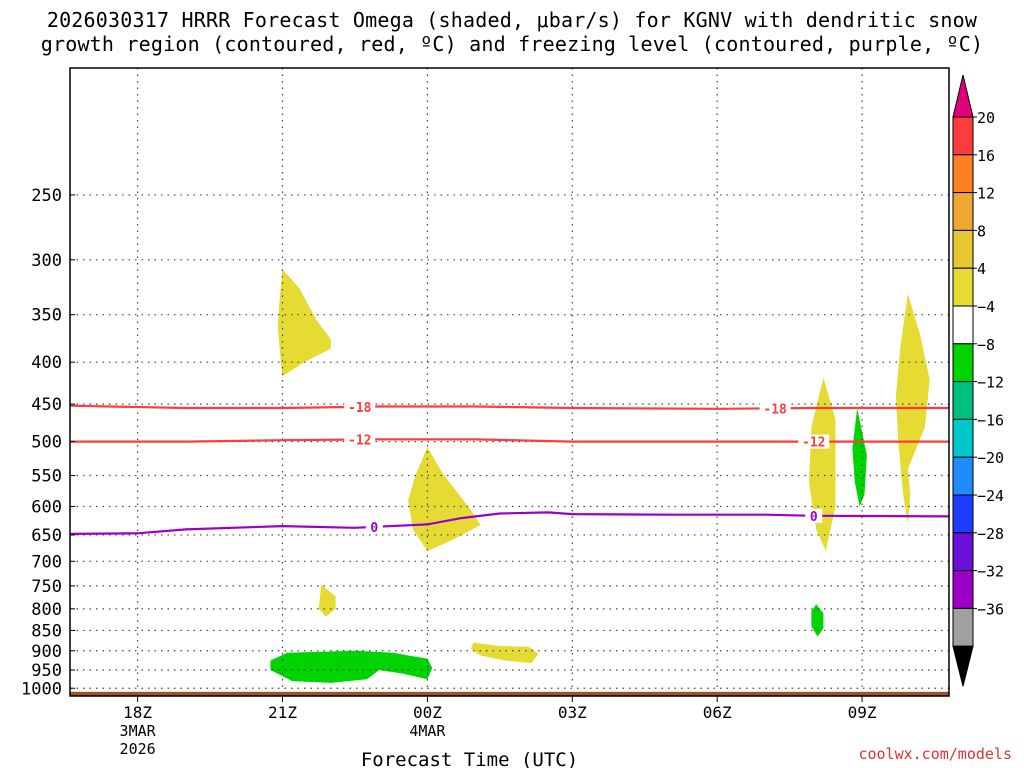 This screenshot has width=1024, height=768. What do you see at coordinates (986, 118) in the screenshot?
I see `colorbar-label-0: 20` at bounding box center [986, 118].